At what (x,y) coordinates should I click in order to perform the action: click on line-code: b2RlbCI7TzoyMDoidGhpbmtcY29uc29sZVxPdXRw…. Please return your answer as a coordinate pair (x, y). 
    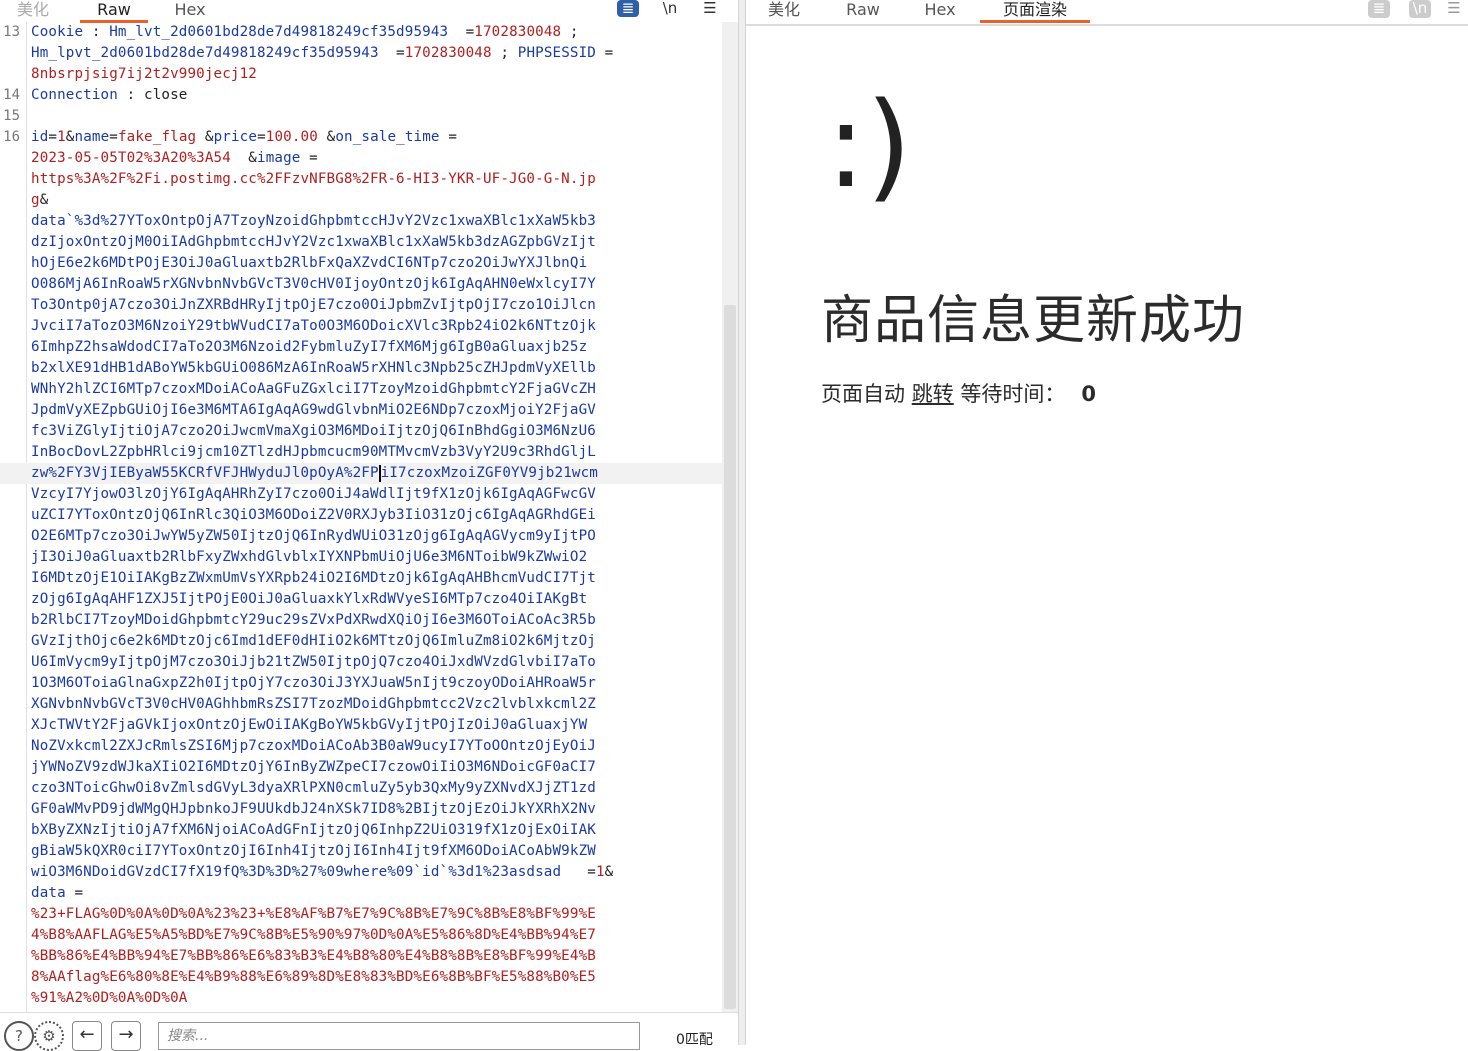
    Looking at the image, I should click on (313, 620).